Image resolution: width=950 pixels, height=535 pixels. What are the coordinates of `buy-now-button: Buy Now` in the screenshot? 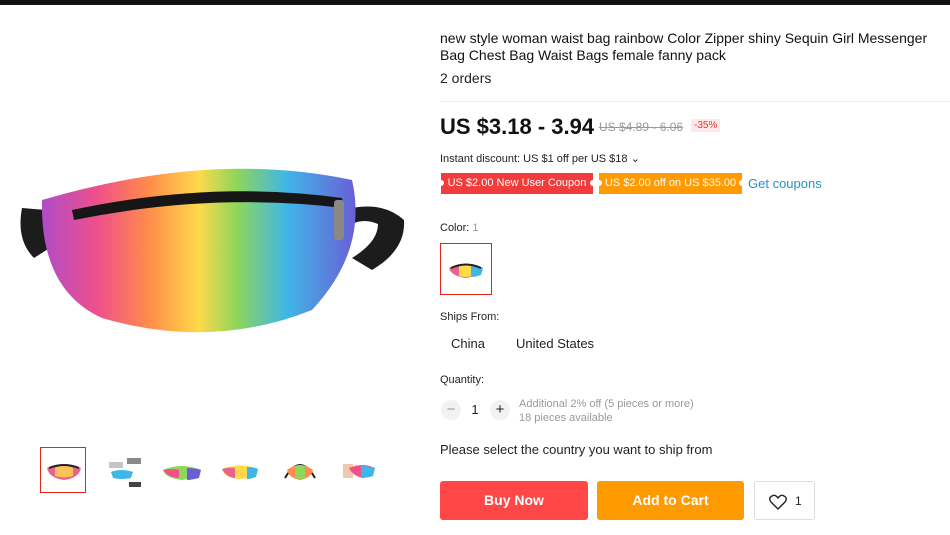 It's located at (514, 500).